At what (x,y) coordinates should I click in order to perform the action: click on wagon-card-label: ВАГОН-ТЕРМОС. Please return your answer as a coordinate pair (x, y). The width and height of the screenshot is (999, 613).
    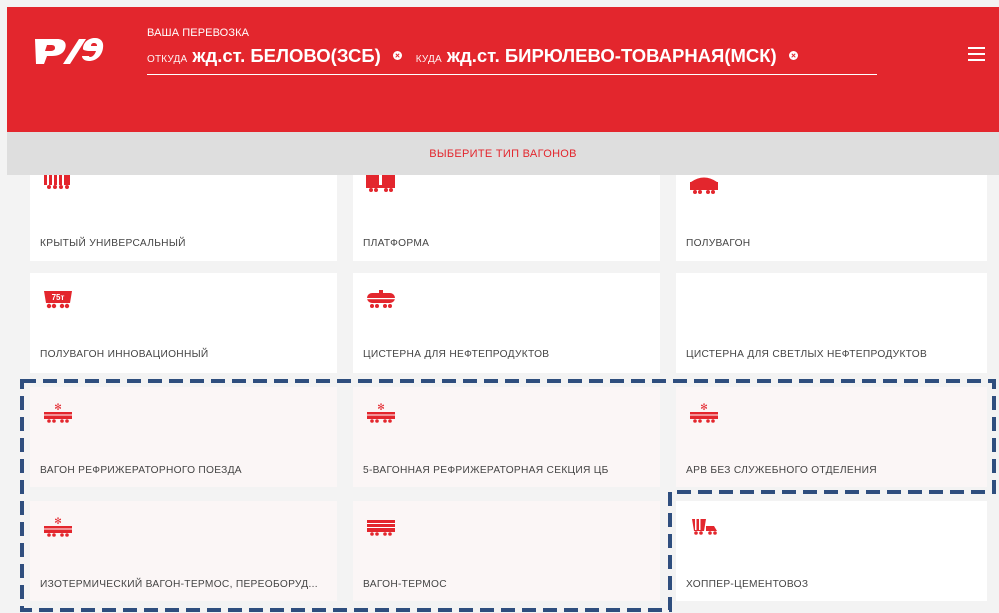
    Looking at the image, I should click on (405, 584).